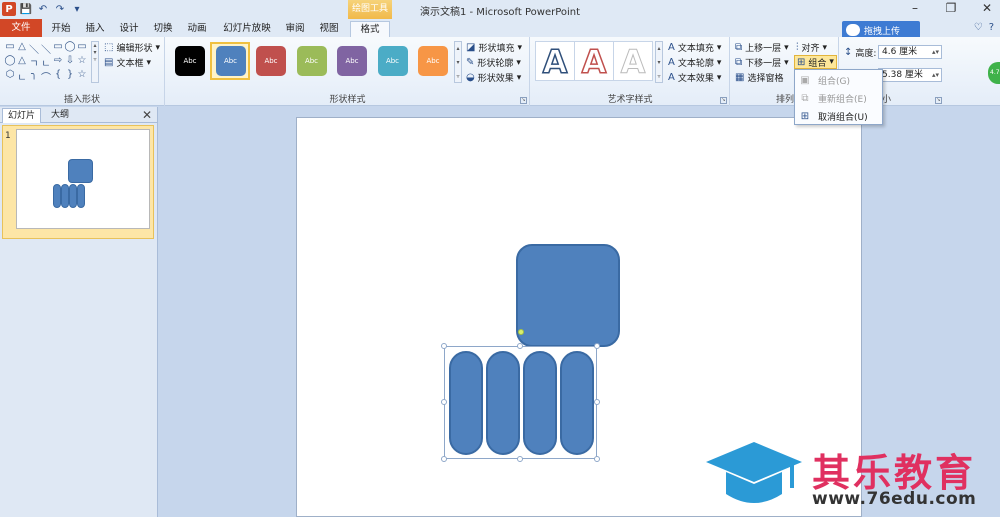  What do you see at coordinates (295, 29) in the screenshot?
I see `tab-review: 审阅` at bounding box center [295, 29].